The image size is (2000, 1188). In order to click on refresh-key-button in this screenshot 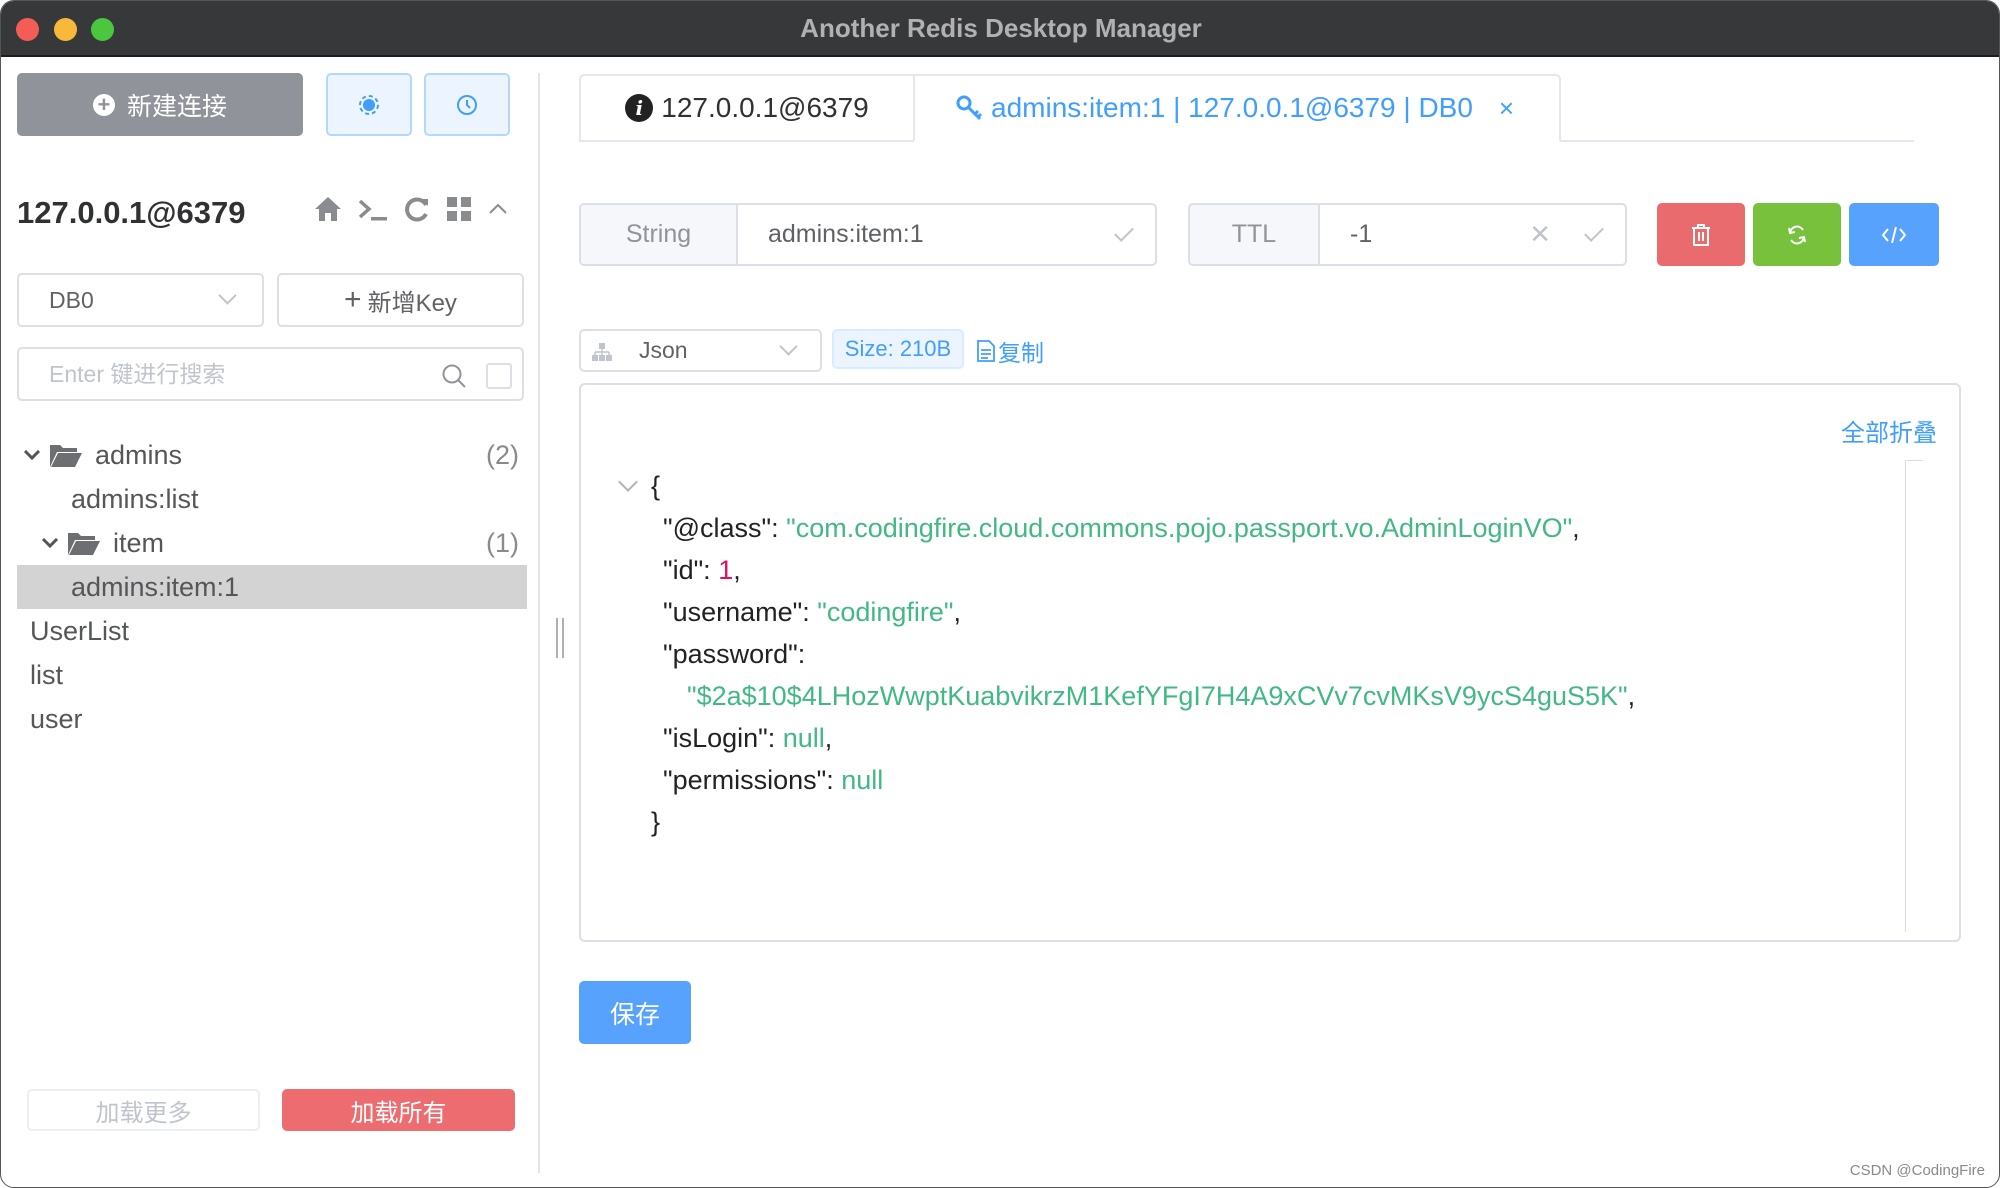, I will do `click(1797, 234)`.